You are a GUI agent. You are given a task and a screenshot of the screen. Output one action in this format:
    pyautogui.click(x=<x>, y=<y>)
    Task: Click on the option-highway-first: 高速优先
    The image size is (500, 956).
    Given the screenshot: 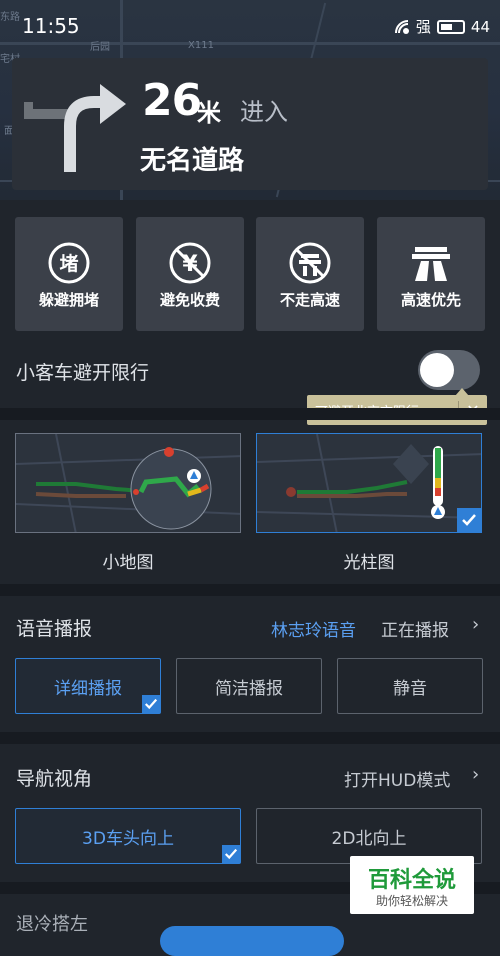 What is the action you would take?
    pyautogui.click(x=431, y=274)
    